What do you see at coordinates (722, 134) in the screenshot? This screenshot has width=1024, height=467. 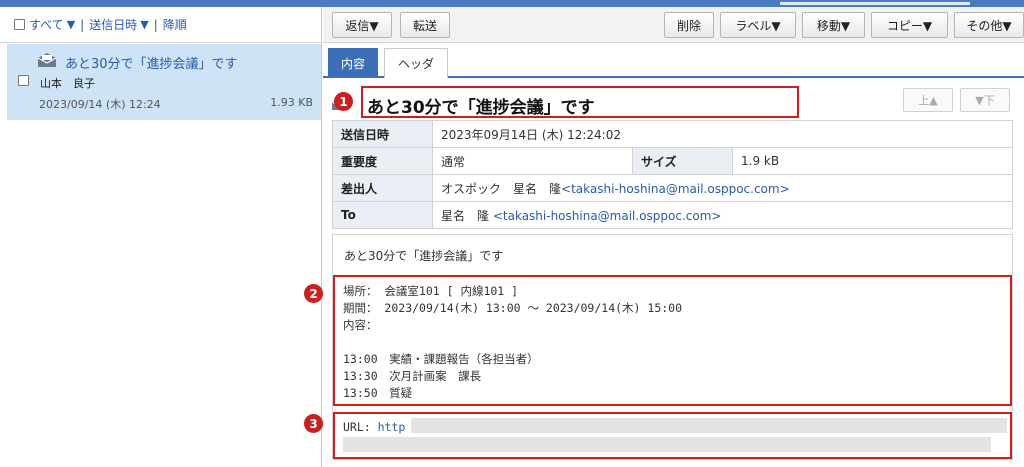 I see `header-value-sent: 2023年09月14日 (木) 12:24:02` at bounding box center [722, 134].